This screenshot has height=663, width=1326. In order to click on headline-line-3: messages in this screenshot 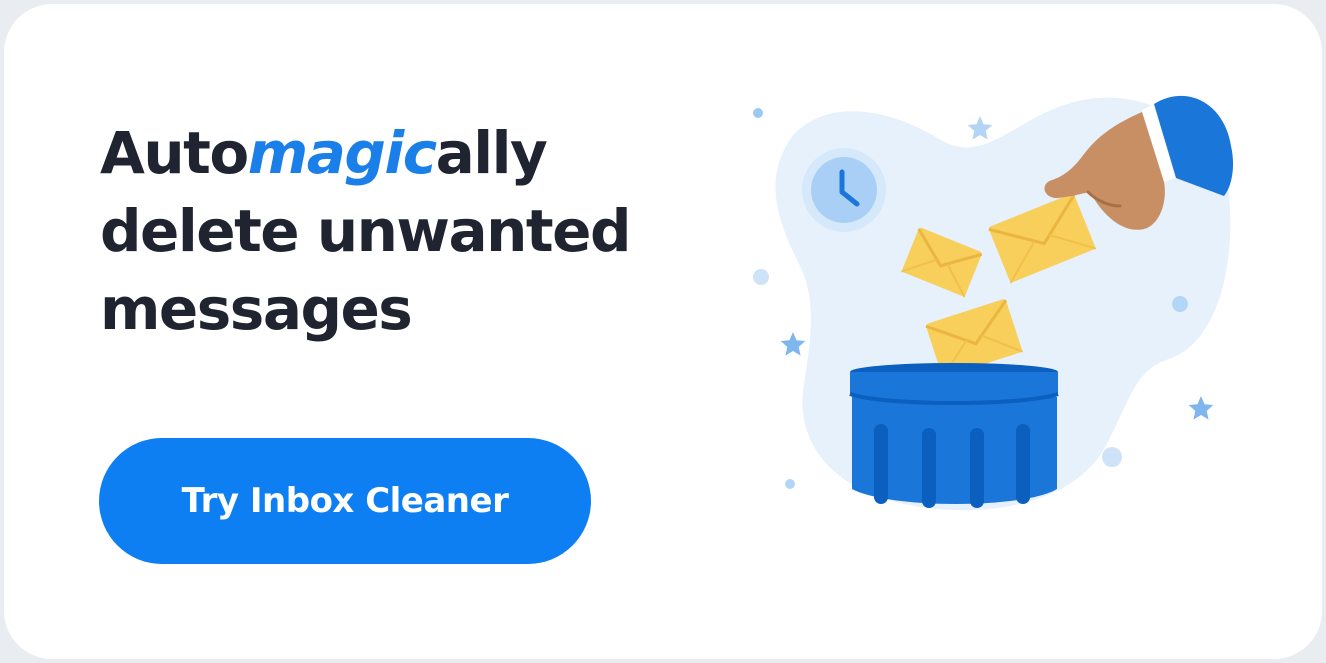, I will do `click(256, 309)`.